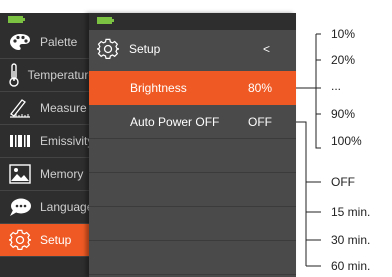  Describe the element at coordinates (343, 182) in the screenshot. I see `auto-power-option: OFF` at that location.